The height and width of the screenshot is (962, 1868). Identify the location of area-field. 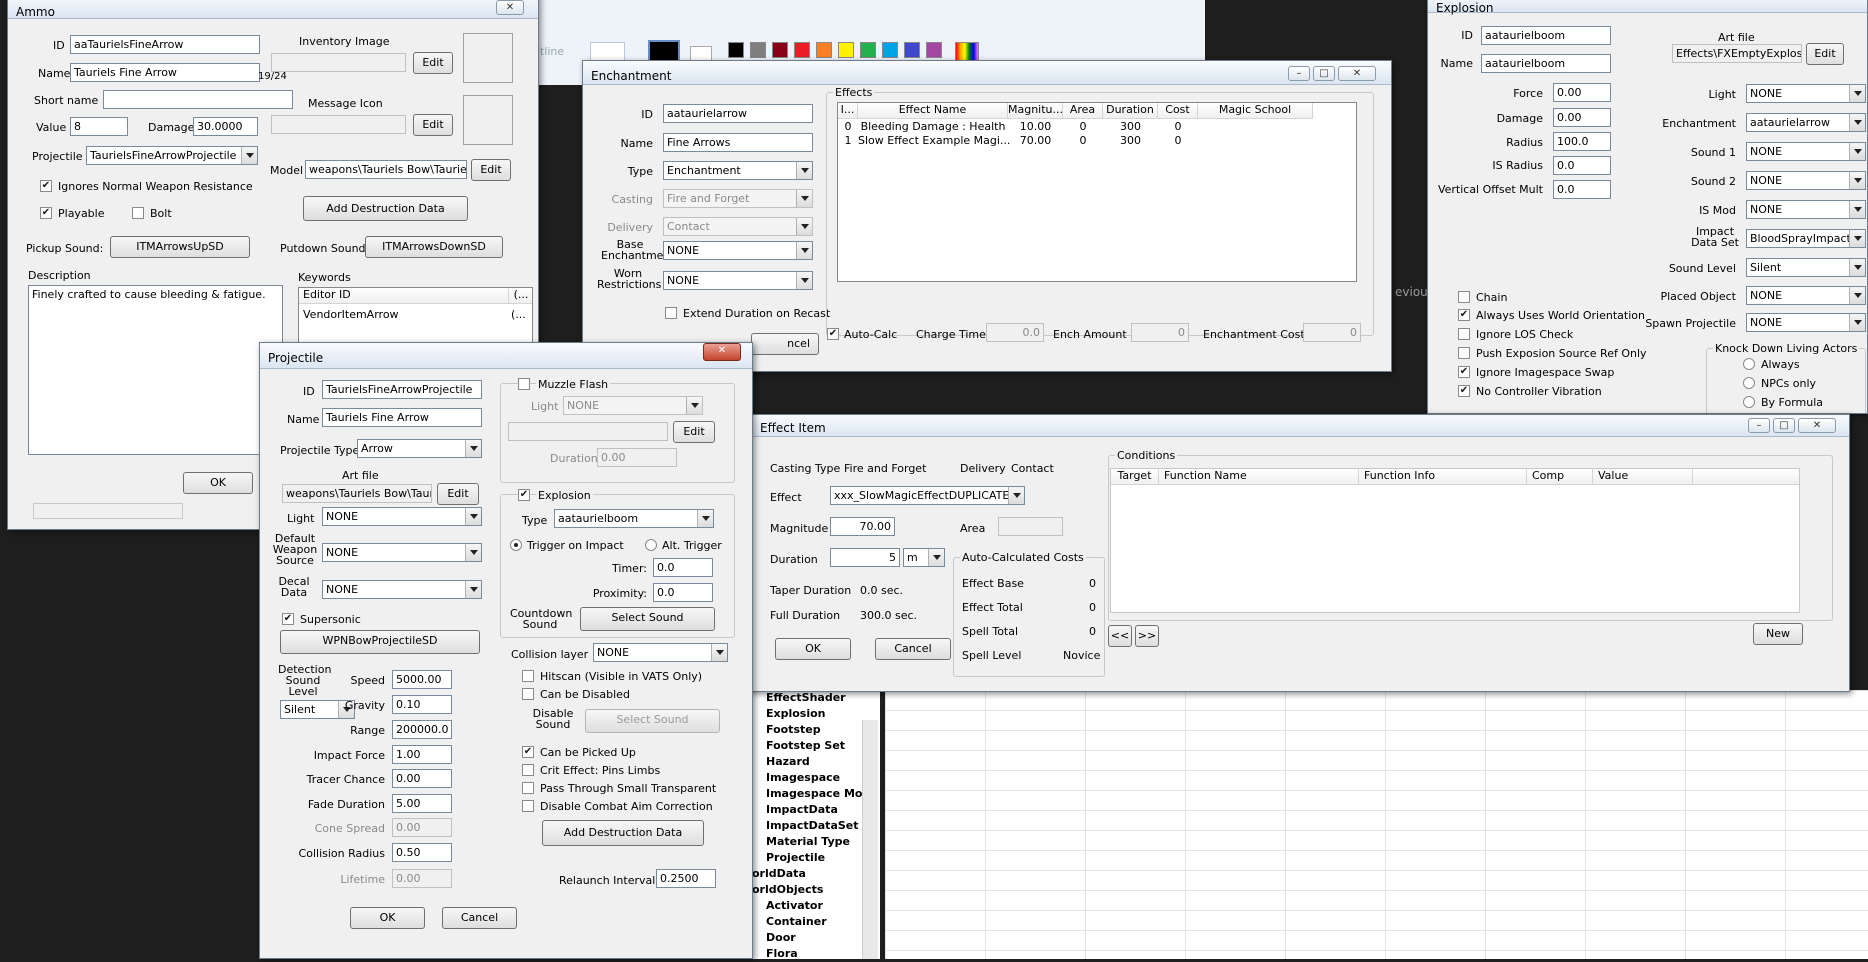
(1030, 526).